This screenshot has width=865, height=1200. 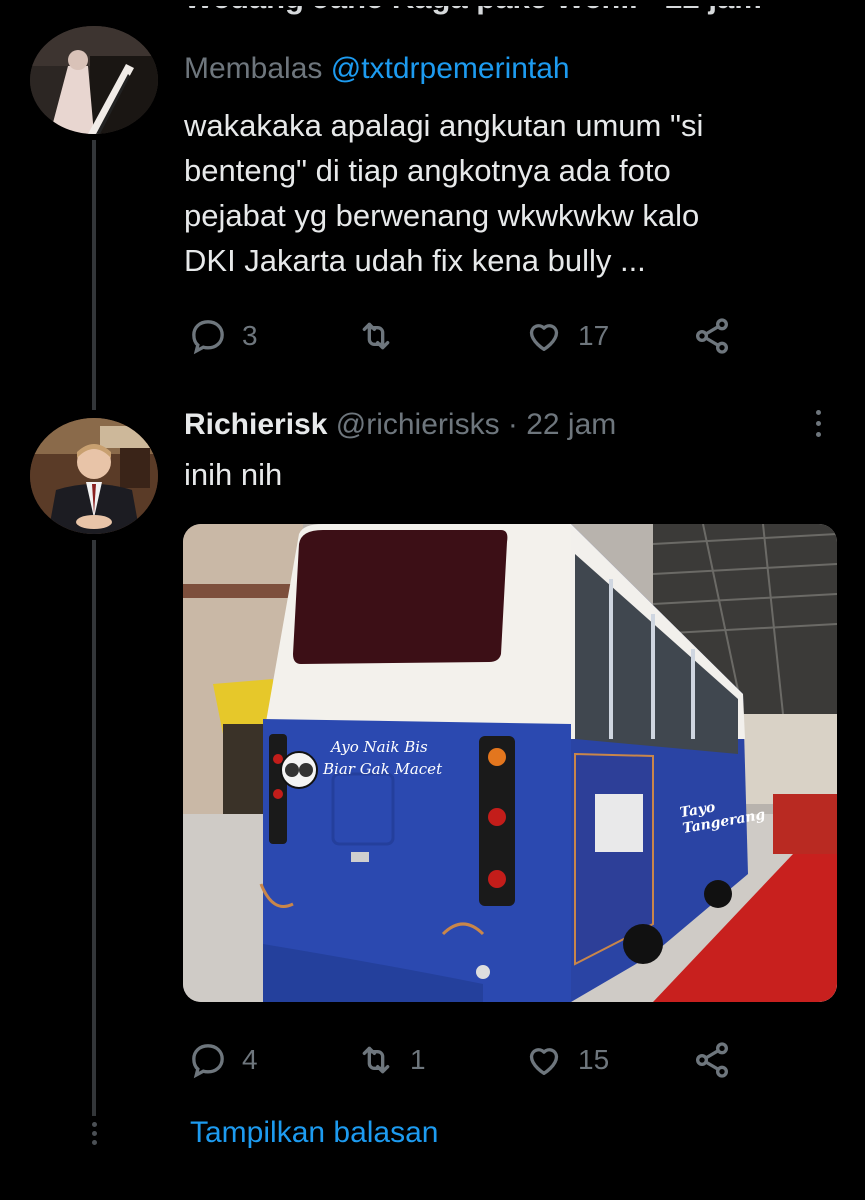 What do you see at coordinates (464, 1060) in the screenshot?
I see `tweet-actions: 4 1 15` at bounding box center [464, 1060].